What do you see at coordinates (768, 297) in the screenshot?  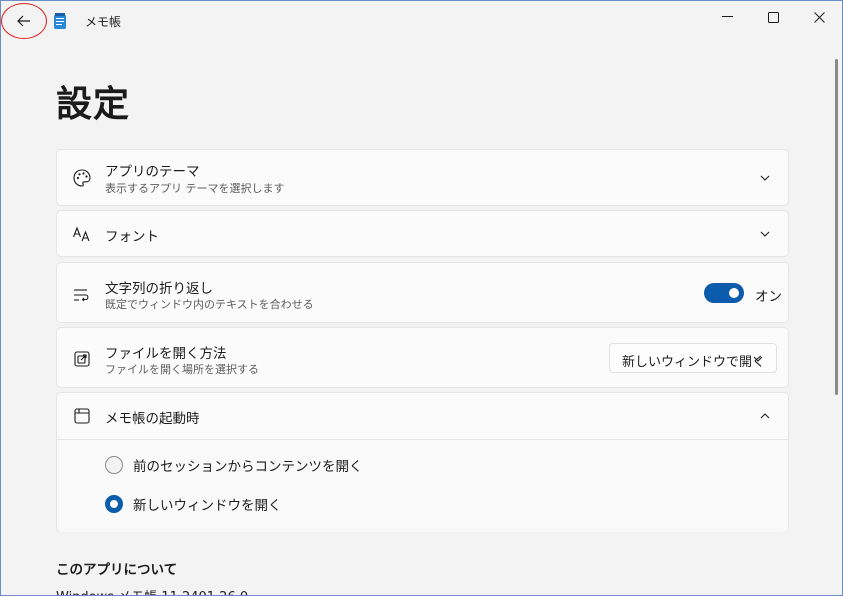 I see `word-wrap-toggle-label: オン` at bounding box center [768, 297].